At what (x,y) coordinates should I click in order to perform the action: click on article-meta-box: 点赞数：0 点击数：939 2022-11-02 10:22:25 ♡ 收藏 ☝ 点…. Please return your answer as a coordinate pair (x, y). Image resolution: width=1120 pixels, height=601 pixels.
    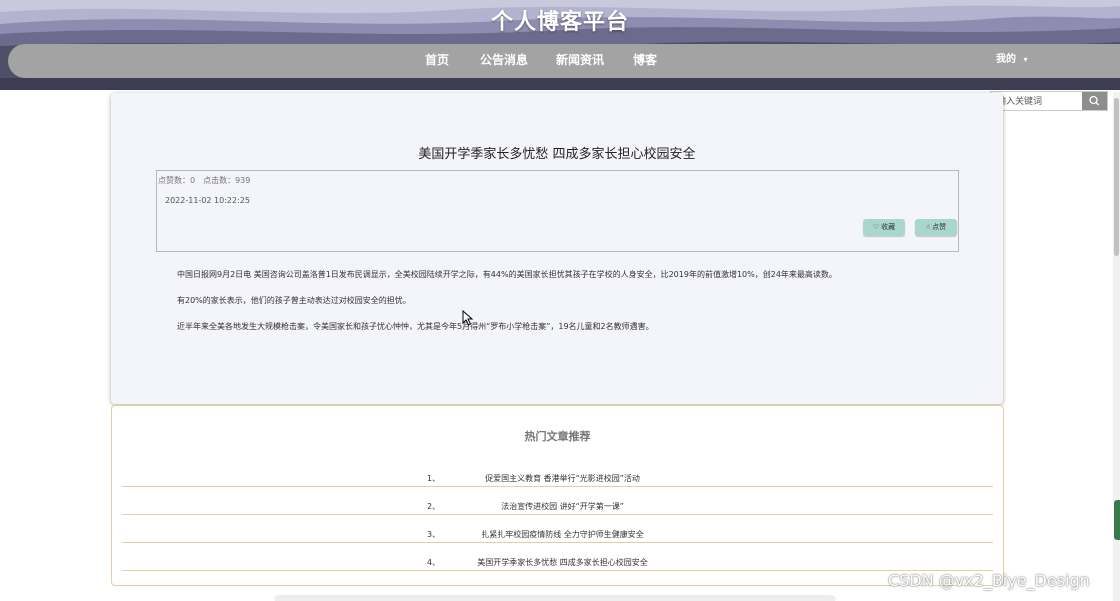
    Looking at the image, I should click on (557, 211).